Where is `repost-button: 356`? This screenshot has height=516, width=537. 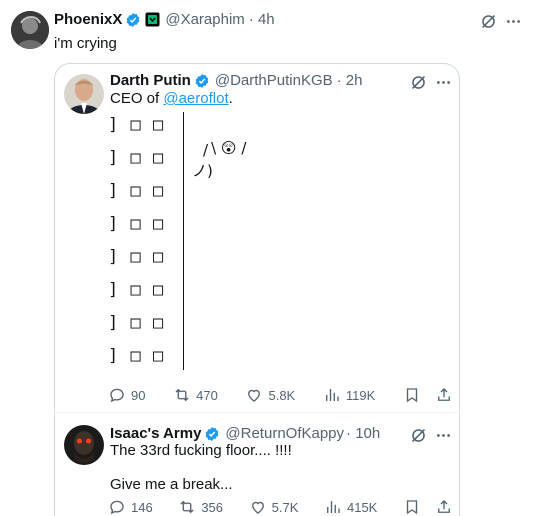
repost-button: 356 is located at coordinates (200, 507).